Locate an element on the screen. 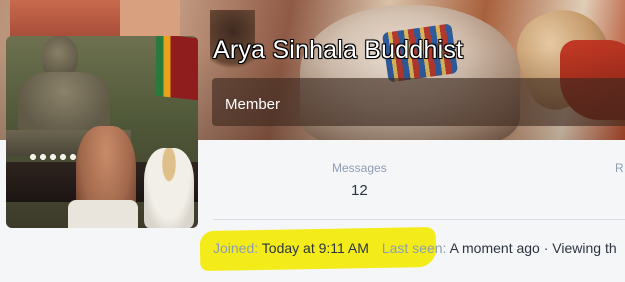 This screenshot has width=625, height=282. divider is located at coordinates (419, 219).